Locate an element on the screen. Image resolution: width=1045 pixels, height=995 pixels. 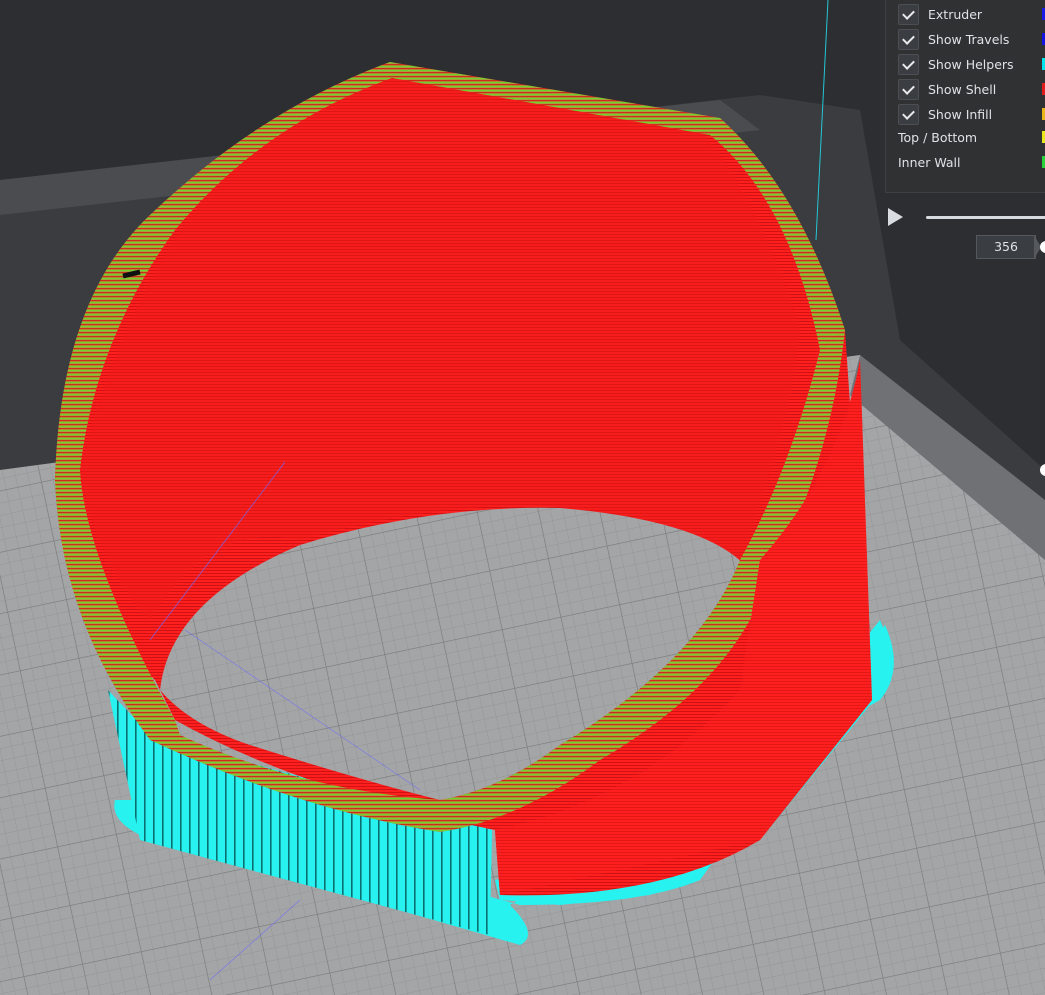
legend-row-show-helpers: Show Helpers is located at coordinates (965, 64).